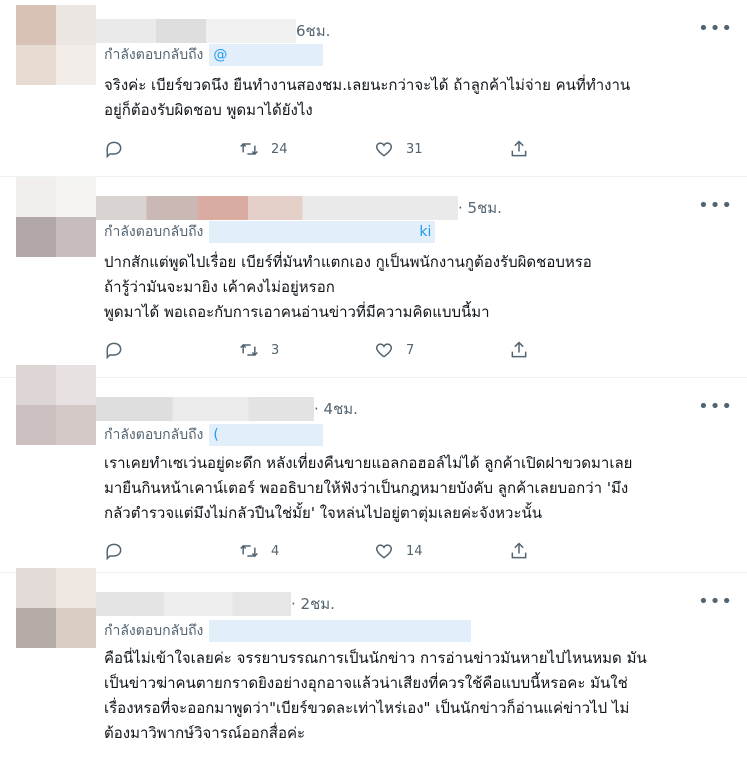 This screenshot has width=747, height=770. Describe the element at coordinates (480, 208) in the screenshot. I see `tweet-time: · 5ชม.` at that location.